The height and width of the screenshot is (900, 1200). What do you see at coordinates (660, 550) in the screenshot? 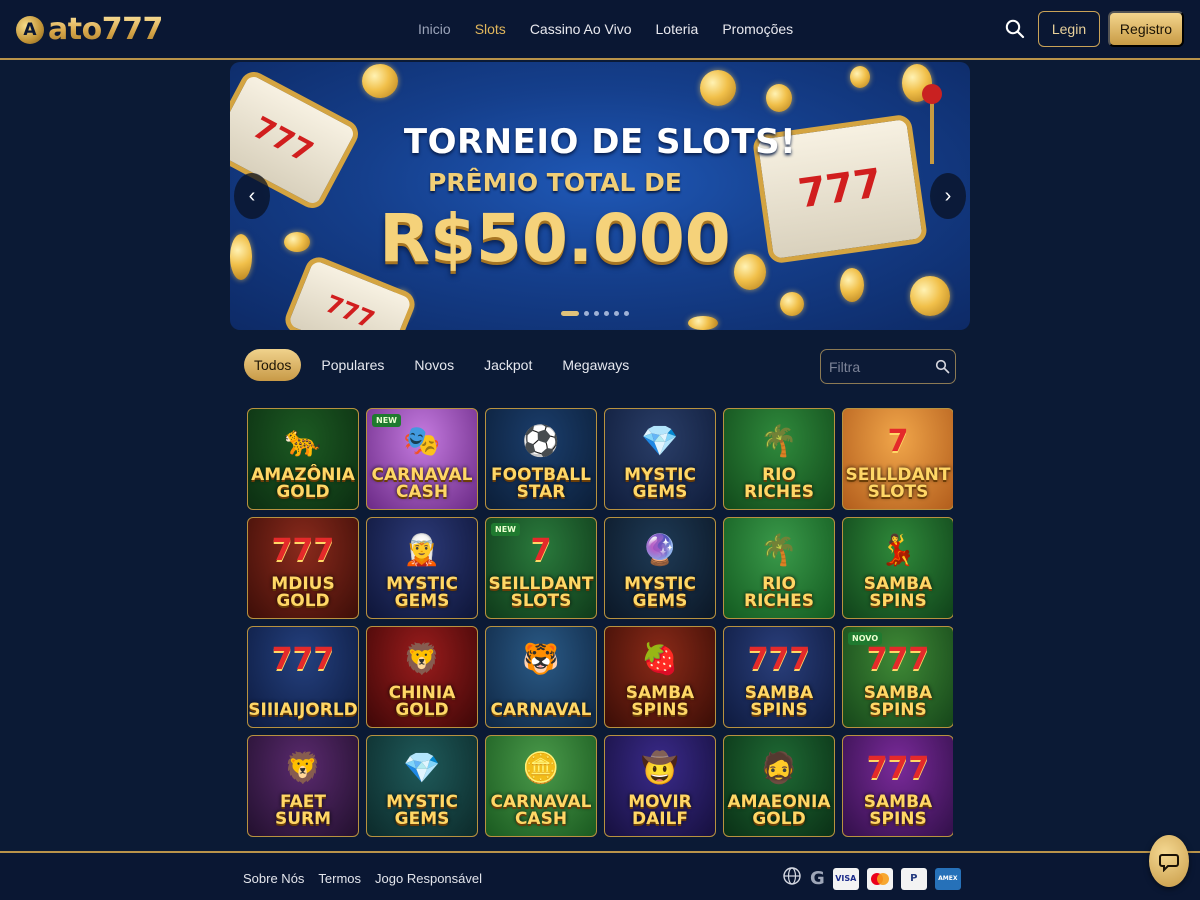
I see `game-art-icon: 🔮` at bounding box center [660, 550].